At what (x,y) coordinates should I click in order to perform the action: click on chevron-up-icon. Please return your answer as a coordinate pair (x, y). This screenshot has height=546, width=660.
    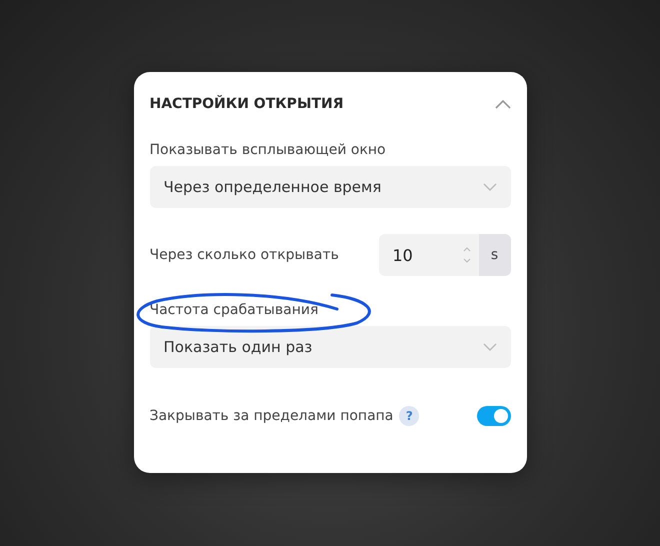
    Looking at the image, I should click on (502, 104).